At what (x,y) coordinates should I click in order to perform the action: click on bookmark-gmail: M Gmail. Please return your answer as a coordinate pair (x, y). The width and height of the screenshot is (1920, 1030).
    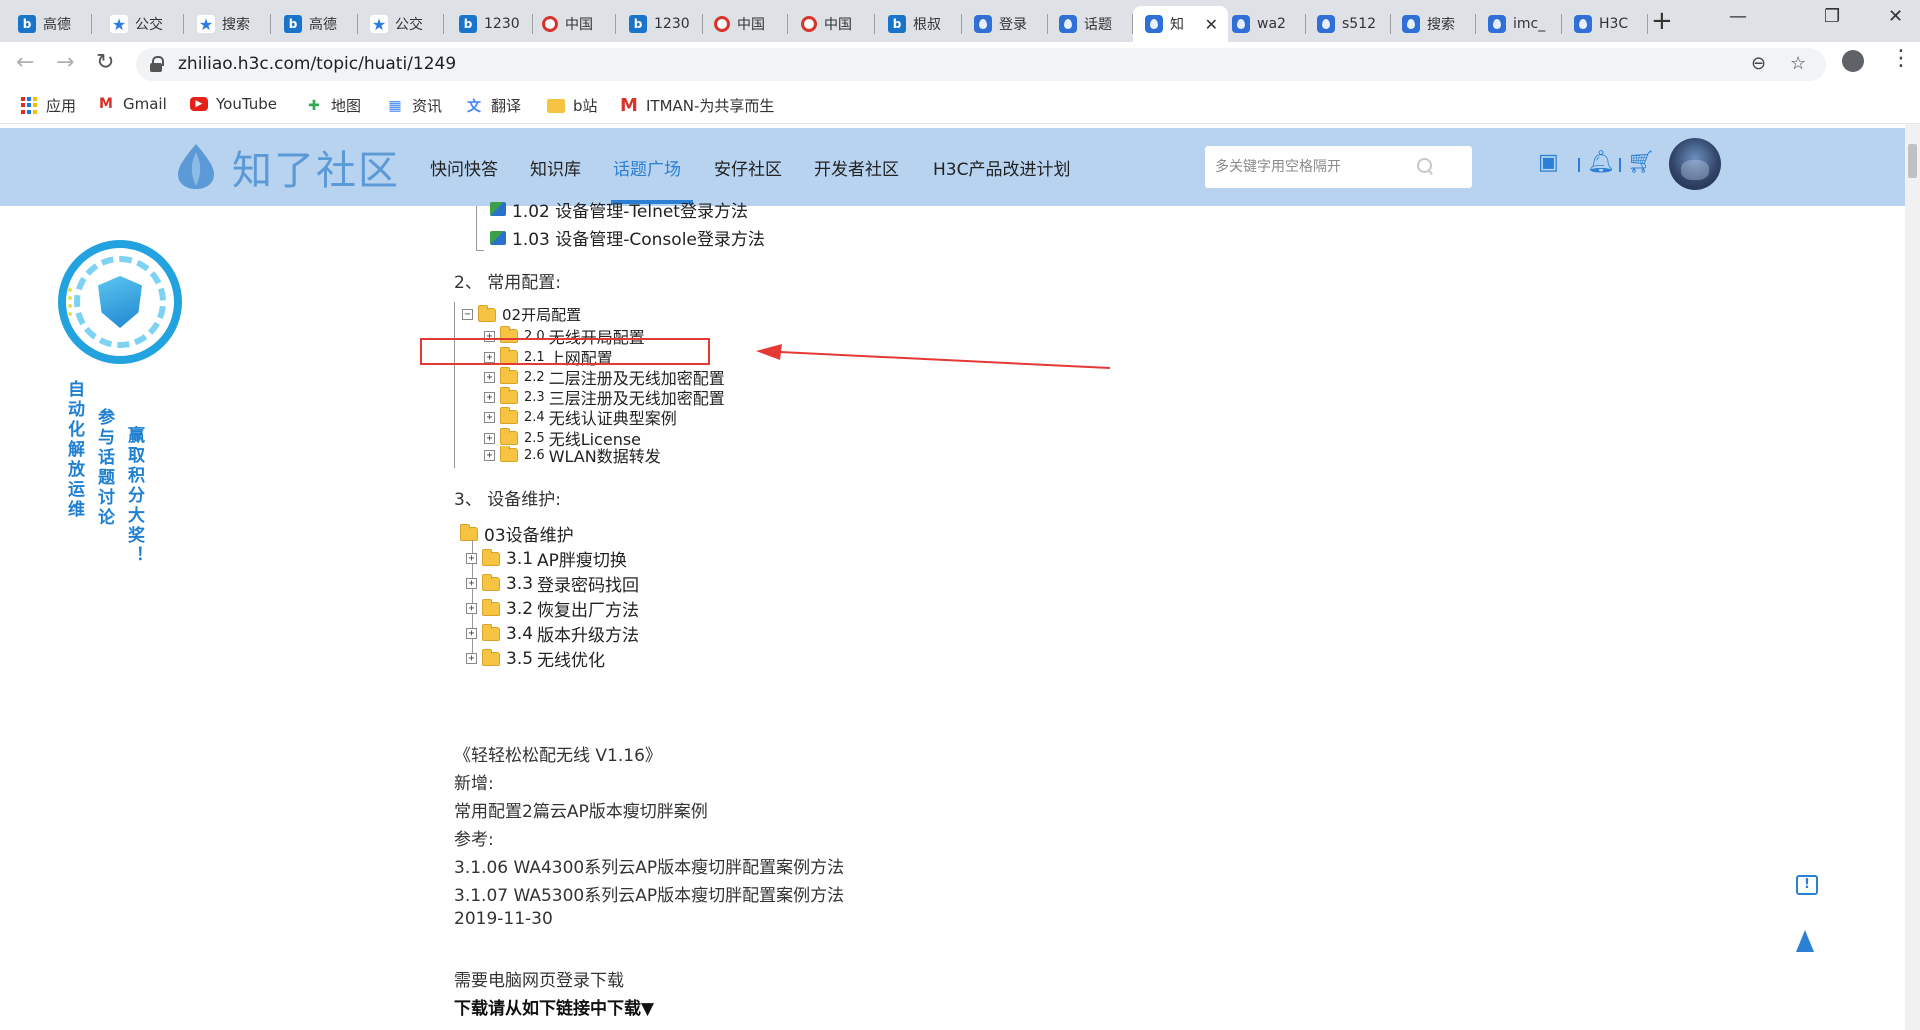
    Looking at the image, I should click on (132, 104).